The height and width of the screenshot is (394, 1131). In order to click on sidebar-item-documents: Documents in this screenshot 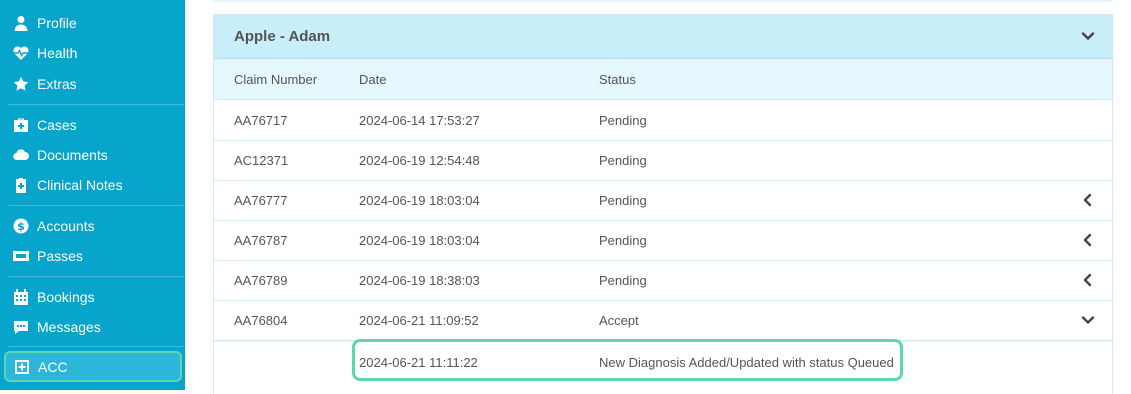, I will do `click(60, 155)`.